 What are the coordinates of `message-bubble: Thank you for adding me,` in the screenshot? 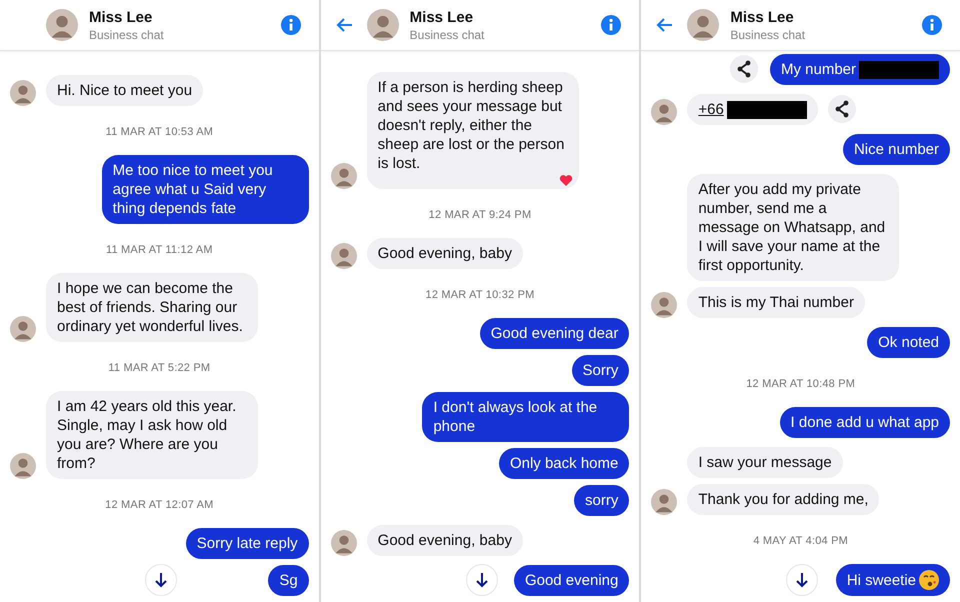 It's located at (783, 499).